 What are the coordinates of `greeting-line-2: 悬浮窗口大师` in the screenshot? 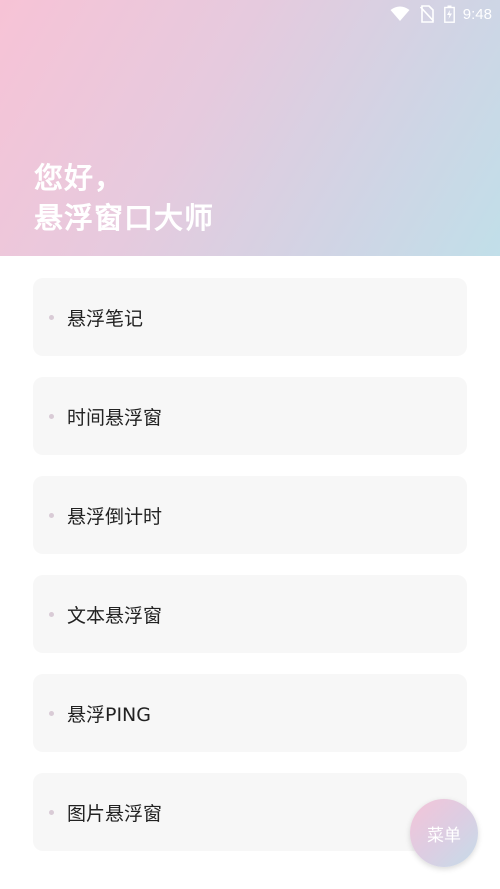 It's located at (124, 218).